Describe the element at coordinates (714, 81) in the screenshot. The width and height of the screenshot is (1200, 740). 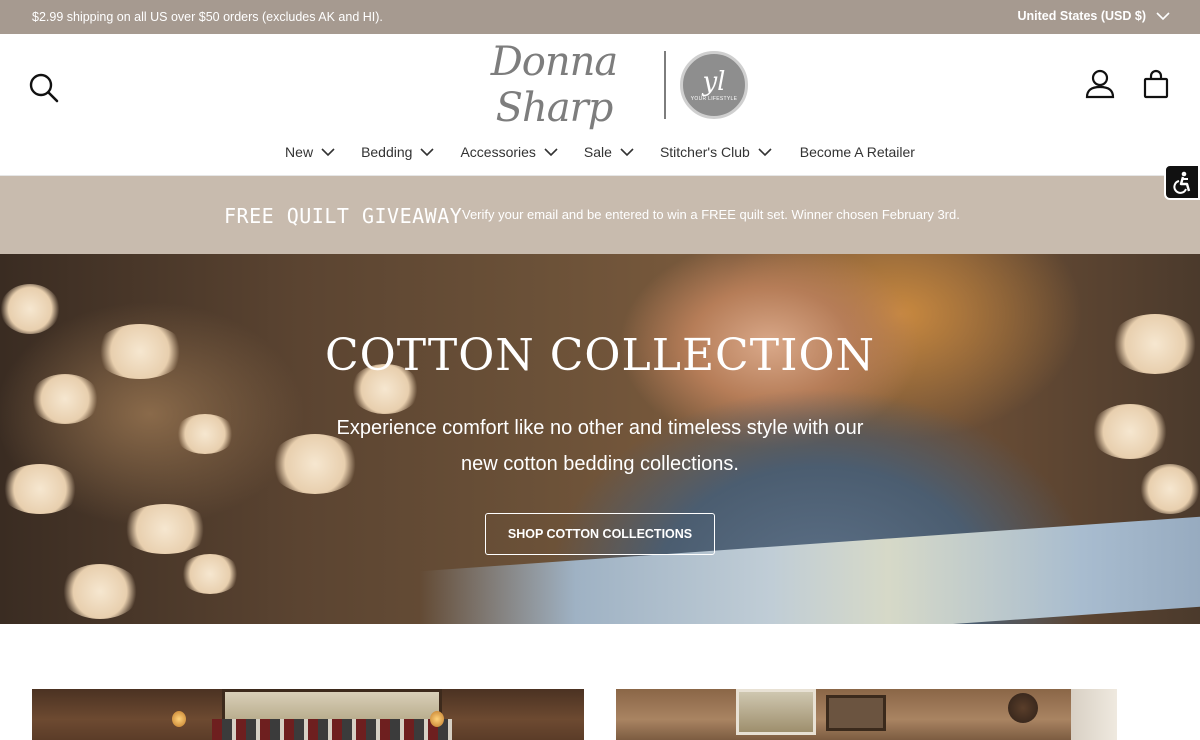
I see `logo-badge-monogram: yl` at that location.